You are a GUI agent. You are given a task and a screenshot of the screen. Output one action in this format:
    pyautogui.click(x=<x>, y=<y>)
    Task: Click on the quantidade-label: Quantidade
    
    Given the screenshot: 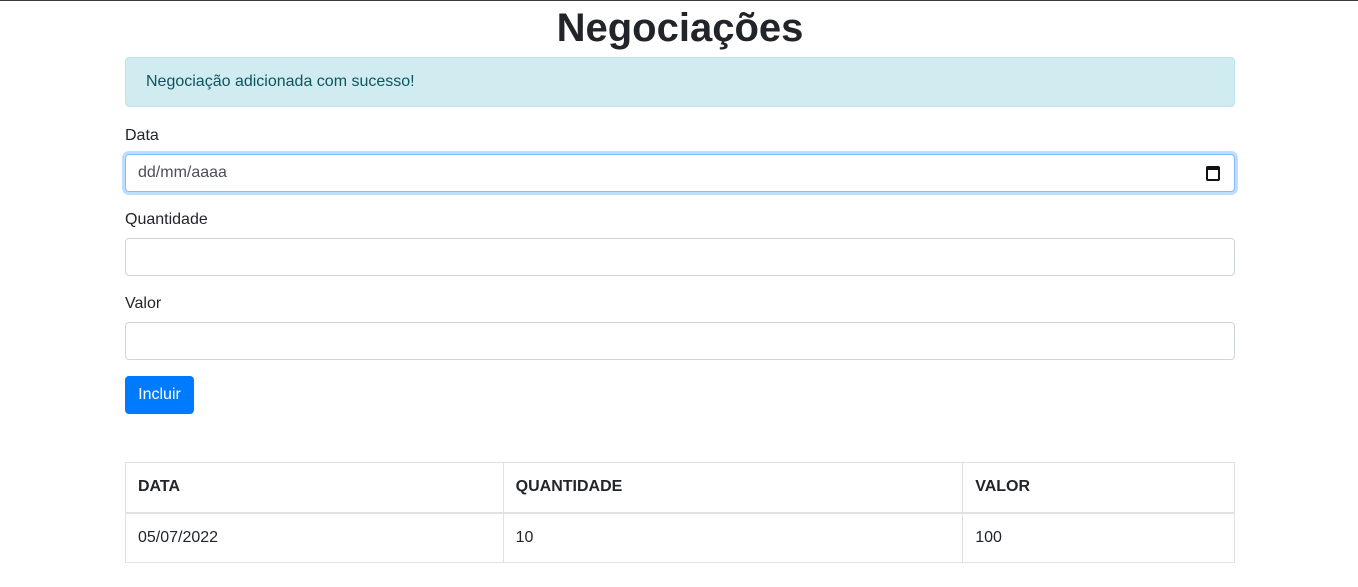 What is the action you would take?
    pyautogui.click(x=166, y=219)
    